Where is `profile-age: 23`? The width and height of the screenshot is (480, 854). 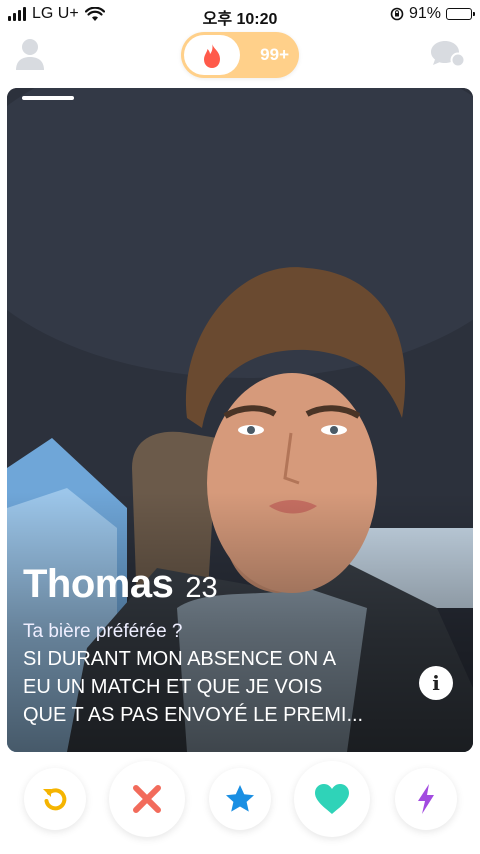
profile-age: 23 is located at coordinates (201, 588).